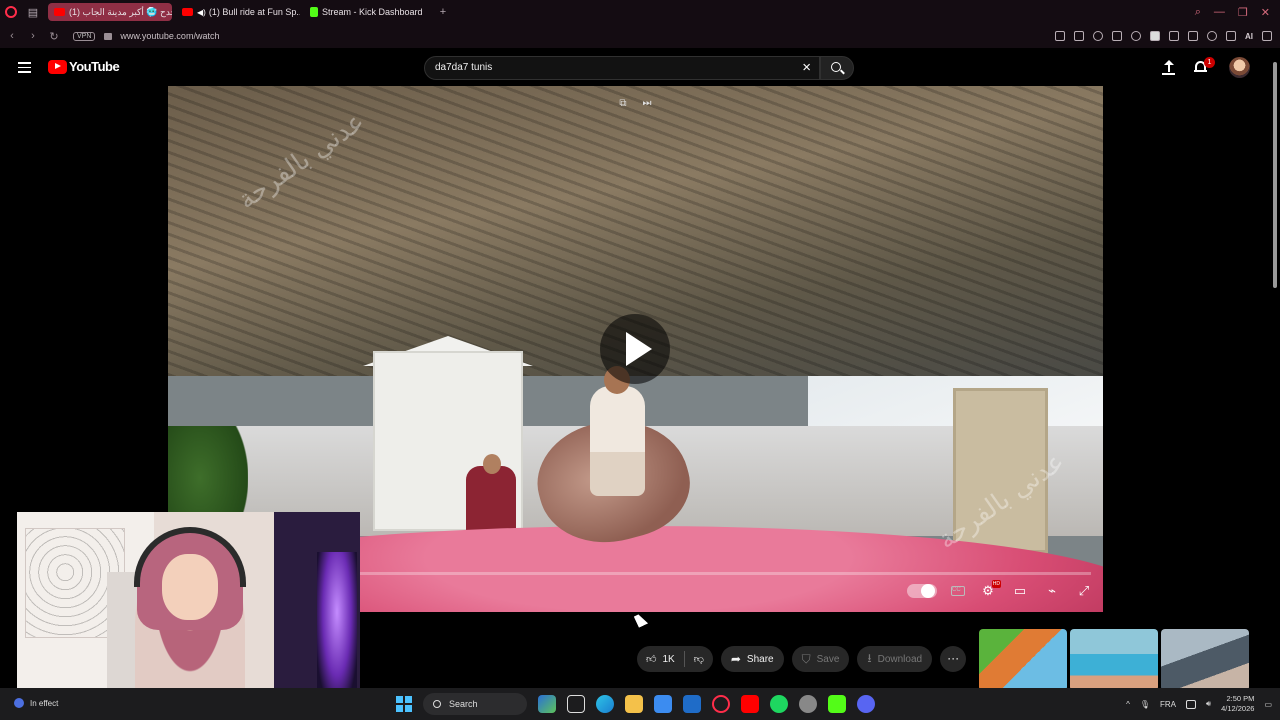 The image size is (1280, 720). I want to click on start-windows-icon, so click(404, 704).